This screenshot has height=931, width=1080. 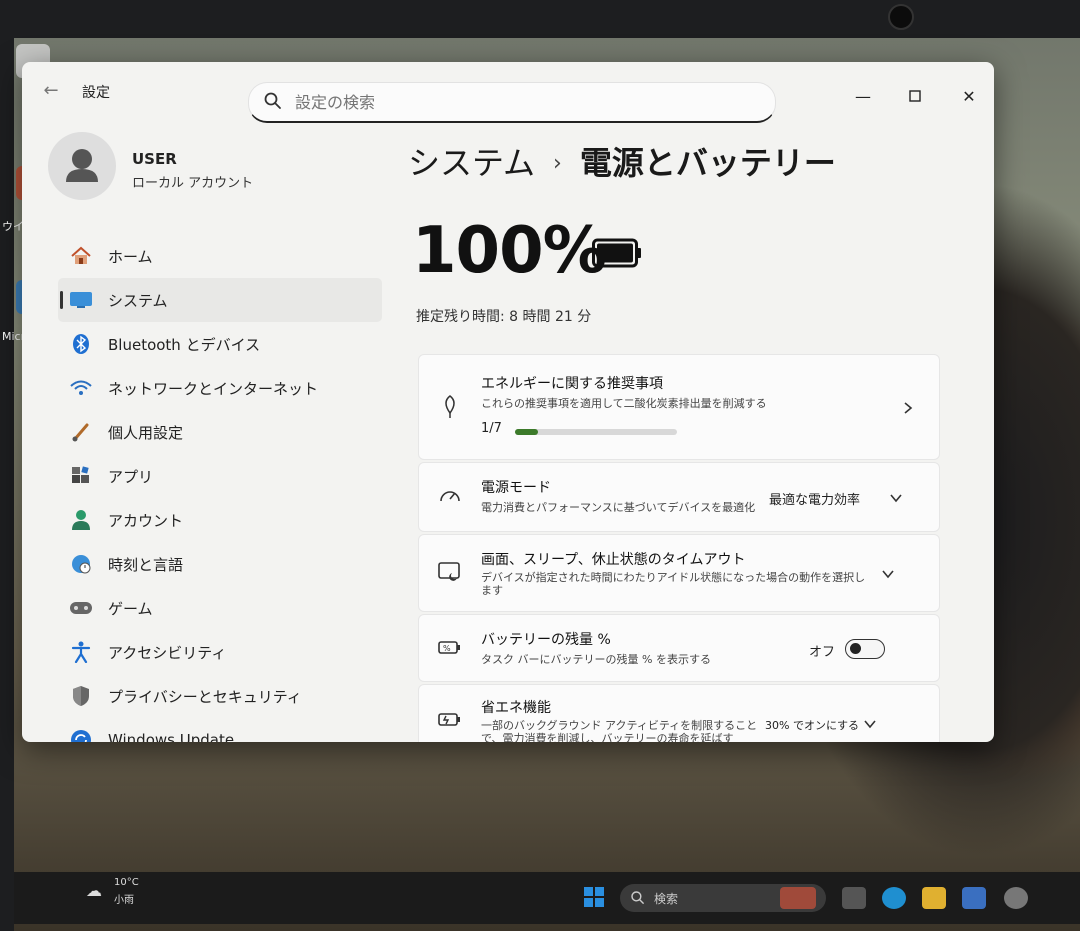 I want to click on sidebar-item-apps: アプリ, so click(x=220, y=476).